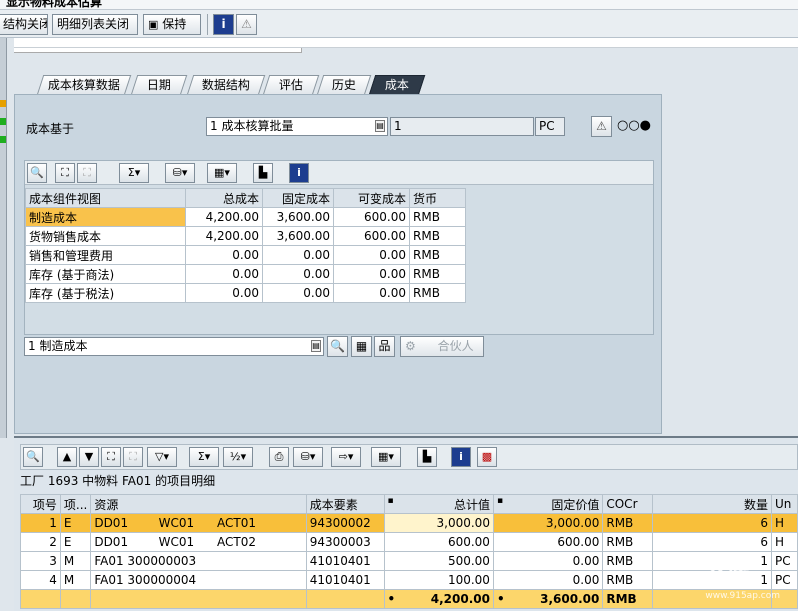 The height and width of the screenshot is (611, 798). I want to click on col-header-quantity: 数量, so click(712, 504).